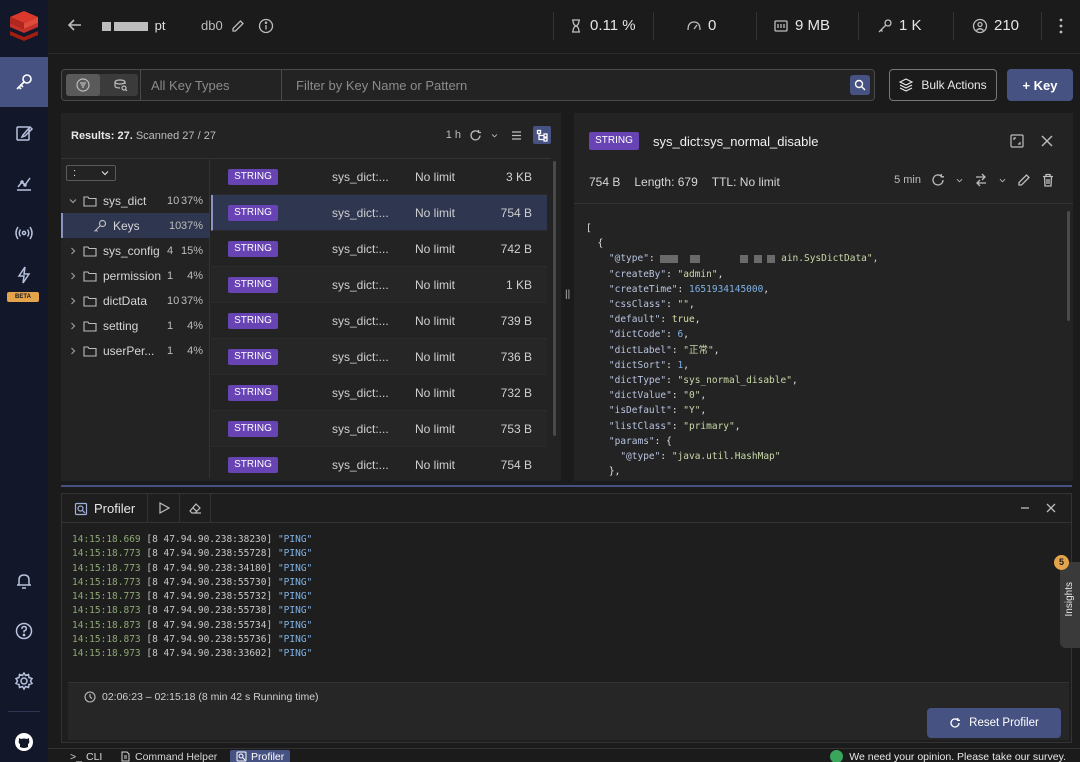 The image size is (1080, 762). I want to click on tree-mode-button, so click(542, 135).